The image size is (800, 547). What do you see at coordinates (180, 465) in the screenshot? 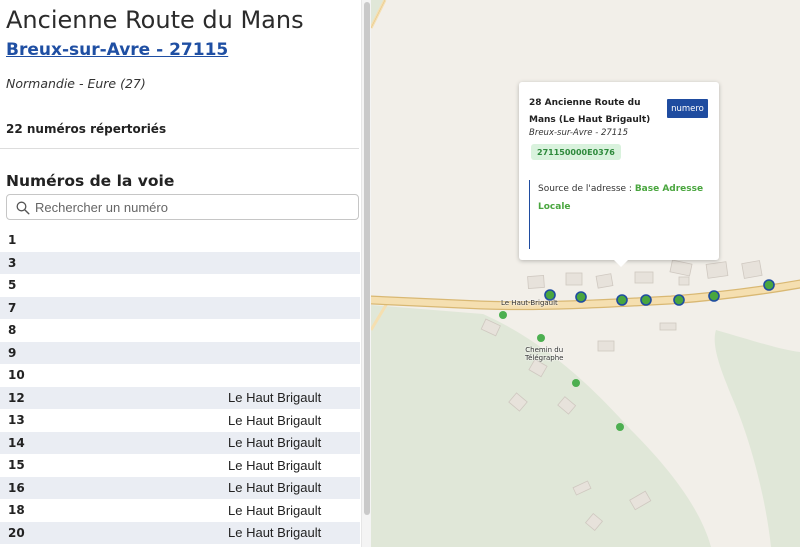
I see `number-row: 15 Le Haut Brigault` at bounding box center [180, 465].